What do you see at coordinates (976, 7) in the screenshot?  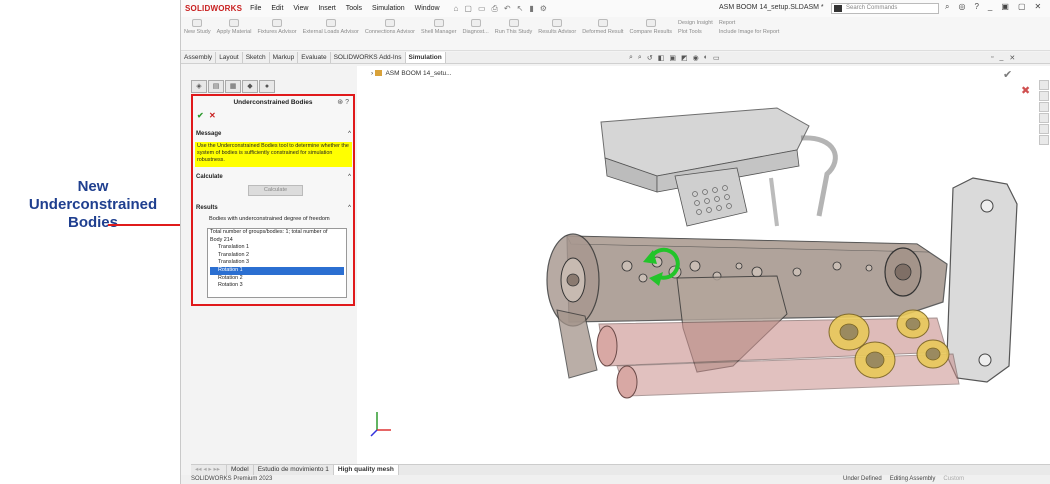 I see `help-icon: ?` at bounding box center [976, 7].